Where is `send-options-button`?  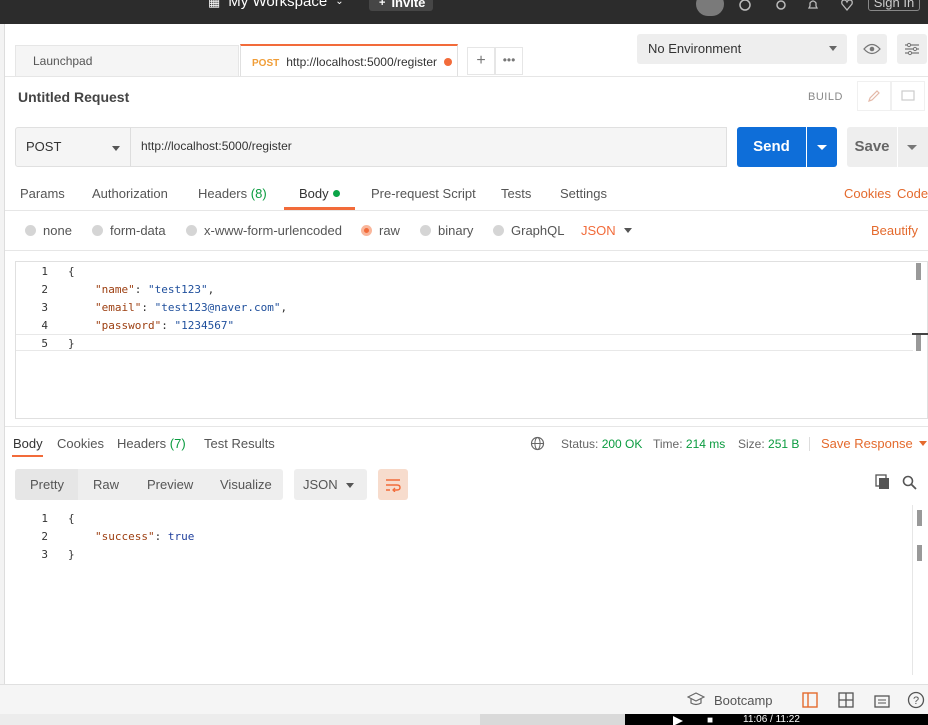
send-options-button is located at coordinates (822, 147).